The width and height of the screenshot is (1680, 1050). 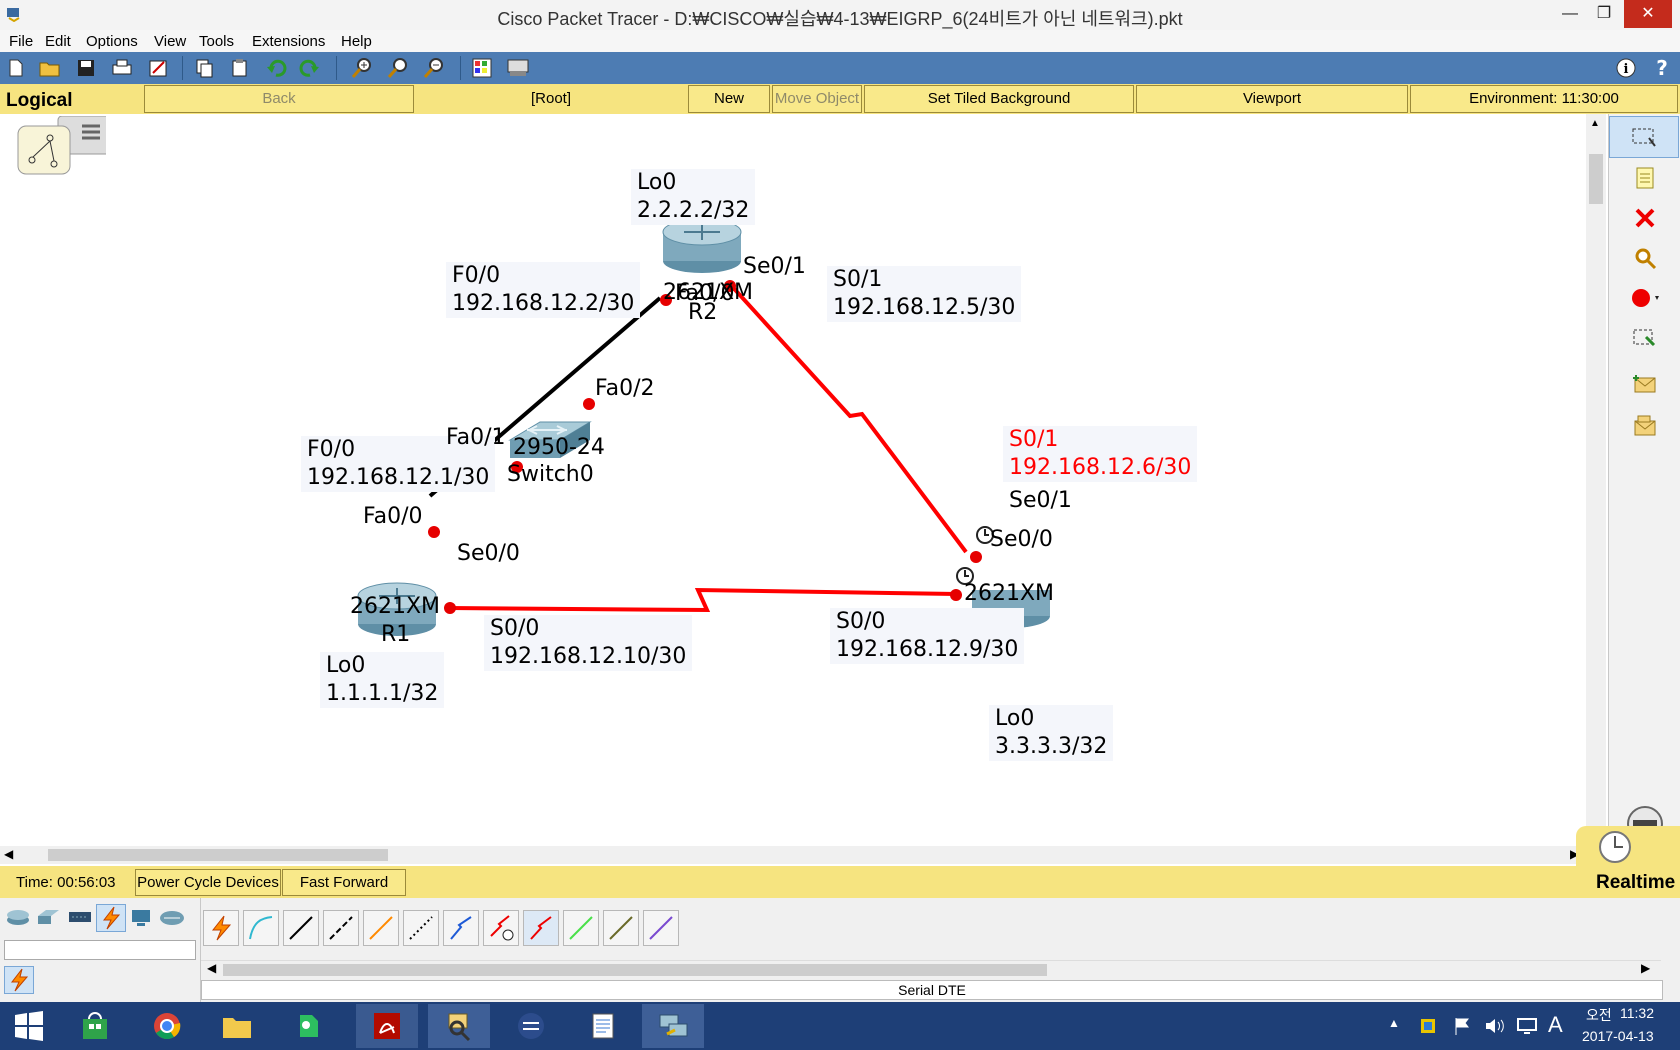 What do you see at coordinates (381, 928) in the screenshot?
I see `fiber-cable-icon` at bounding box center [381, 928].